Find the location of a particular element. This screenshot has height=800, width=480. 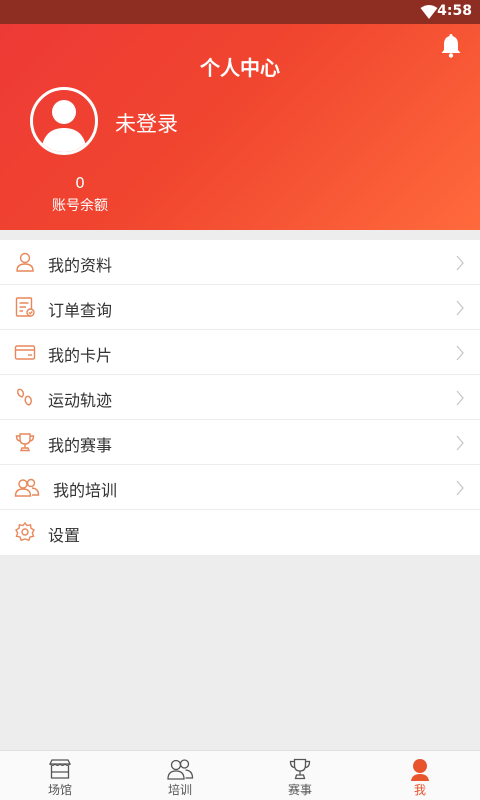

menu-item-label: 订单查询 is located at coordinates (80, 310).